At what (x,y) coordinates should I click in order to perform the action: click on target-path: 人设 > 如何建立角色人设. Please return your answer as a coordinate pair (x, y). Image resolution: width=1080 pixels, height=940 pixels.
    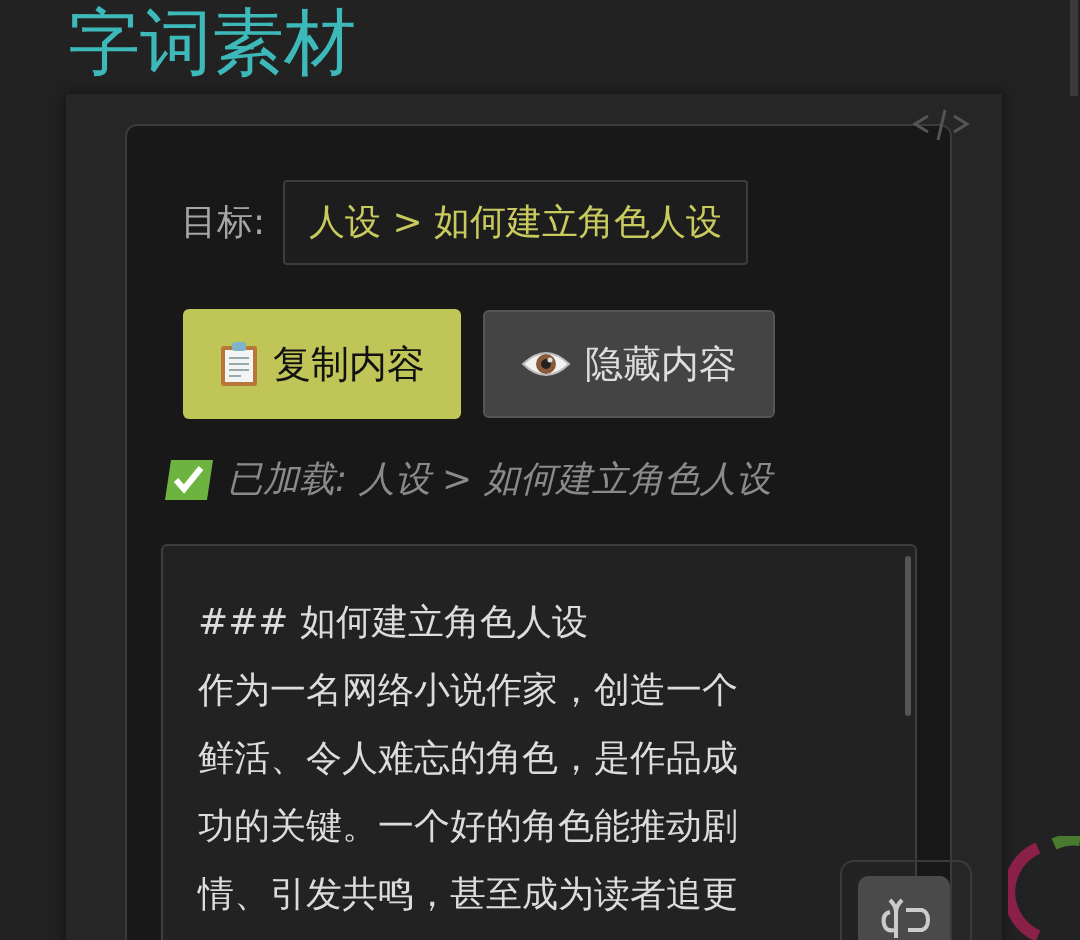
    Looking at the image, I should click on (516, 222).